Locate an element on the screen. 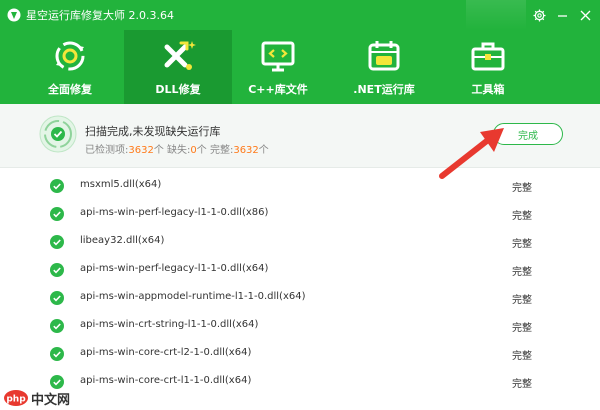 This screenshot has height=410, width=600. complete-unit: 个 is located at coordinates (263, 150).